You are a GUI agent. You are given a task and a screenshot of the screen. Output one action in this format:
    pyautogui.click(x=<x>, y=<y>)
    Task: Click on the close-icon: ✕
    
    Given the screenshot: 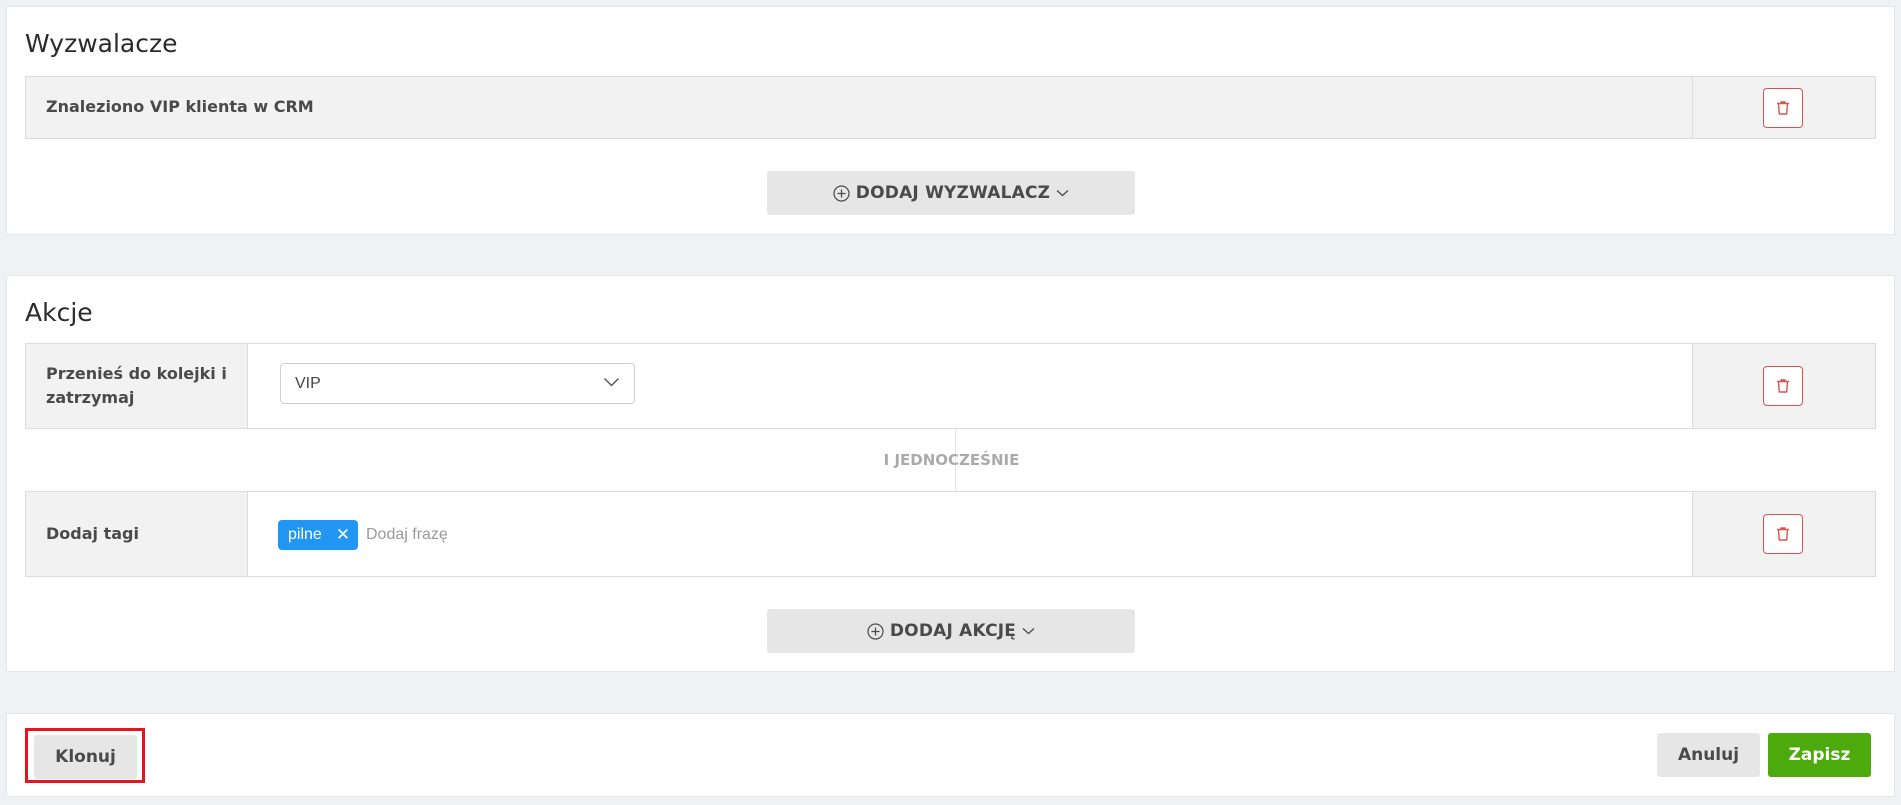 What is the action you would take?
    pyautogui.click(x=343, y=535)
    